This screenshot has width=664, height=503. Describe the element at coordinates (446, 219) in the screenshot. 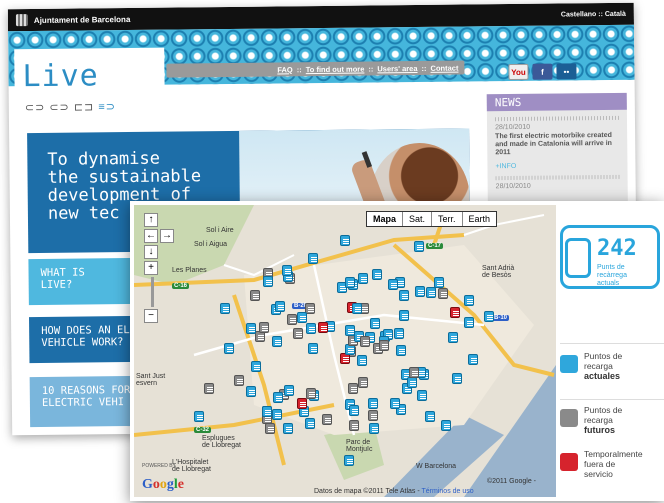

I see `map-type-terr: Terr.` at that location.